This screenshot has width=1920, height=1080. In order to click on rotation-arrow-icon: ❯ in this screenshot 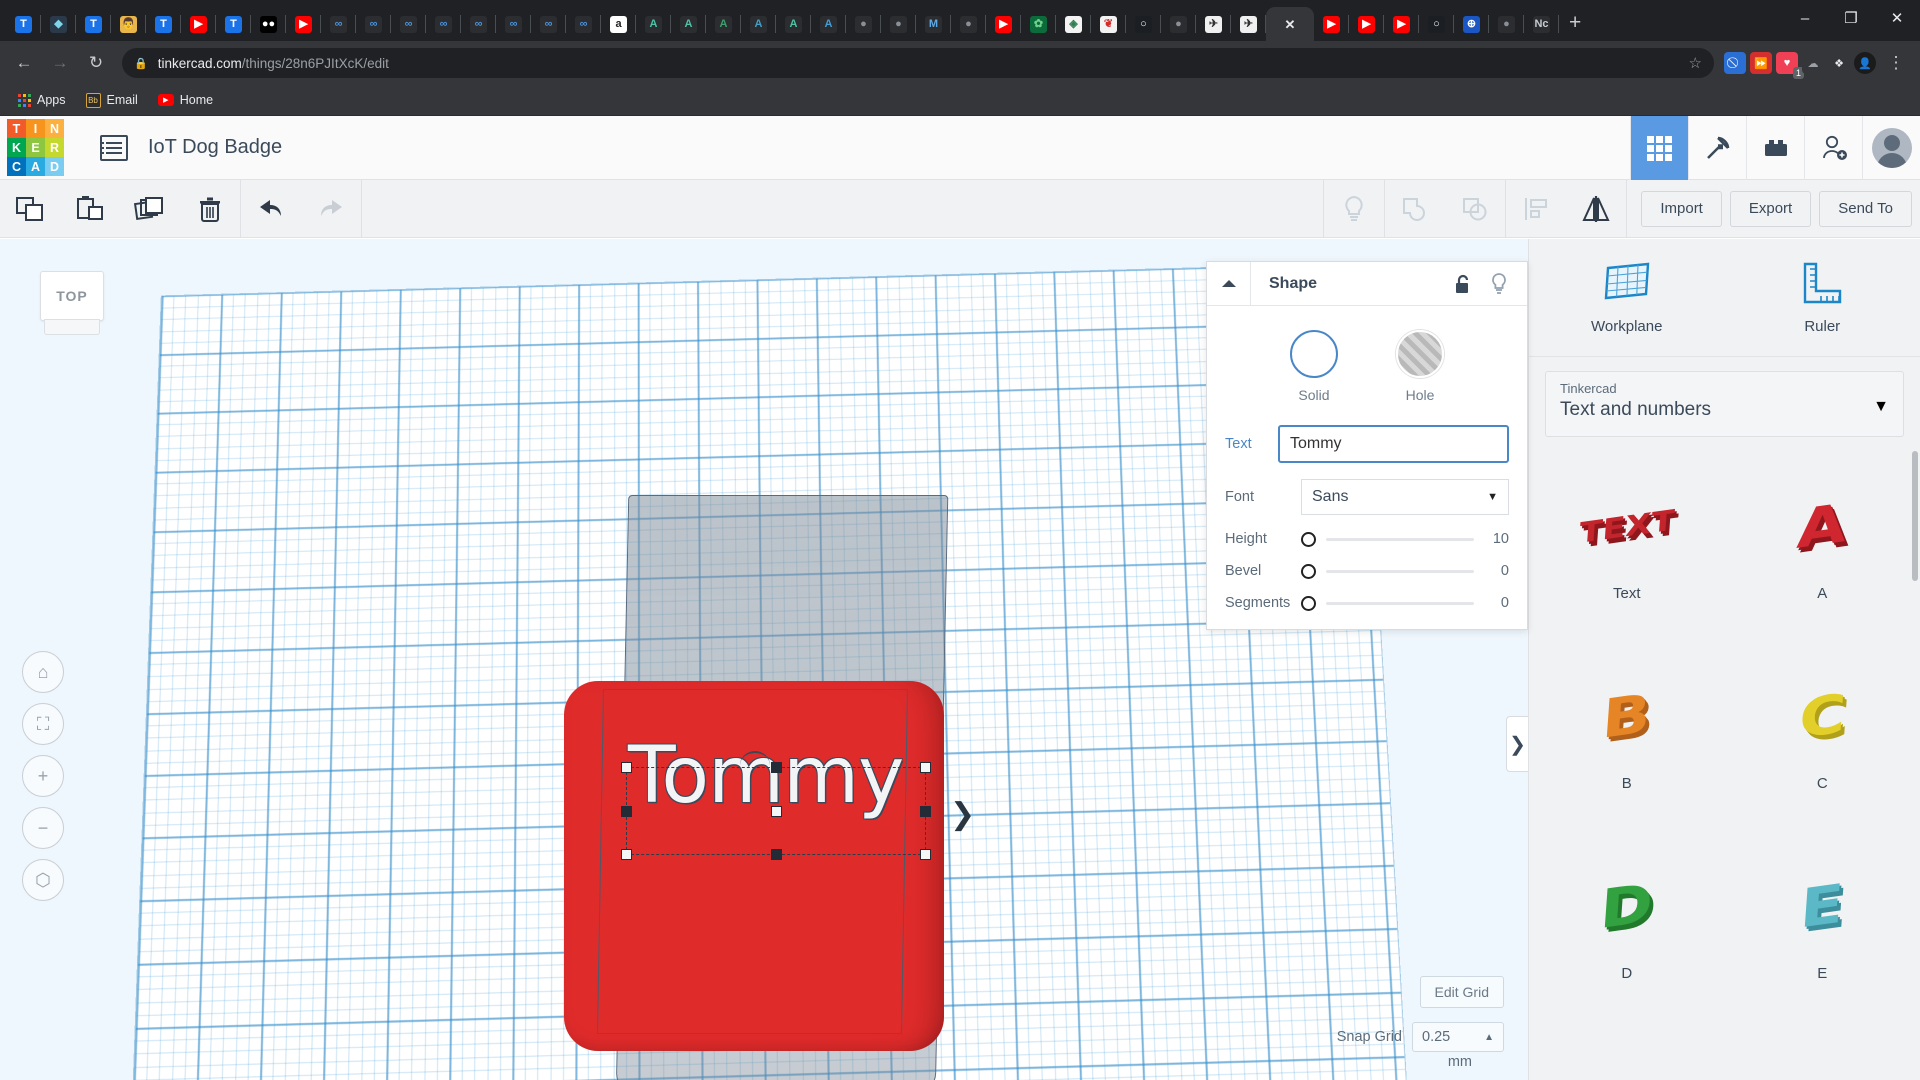, I will do `click(962, 814)`.